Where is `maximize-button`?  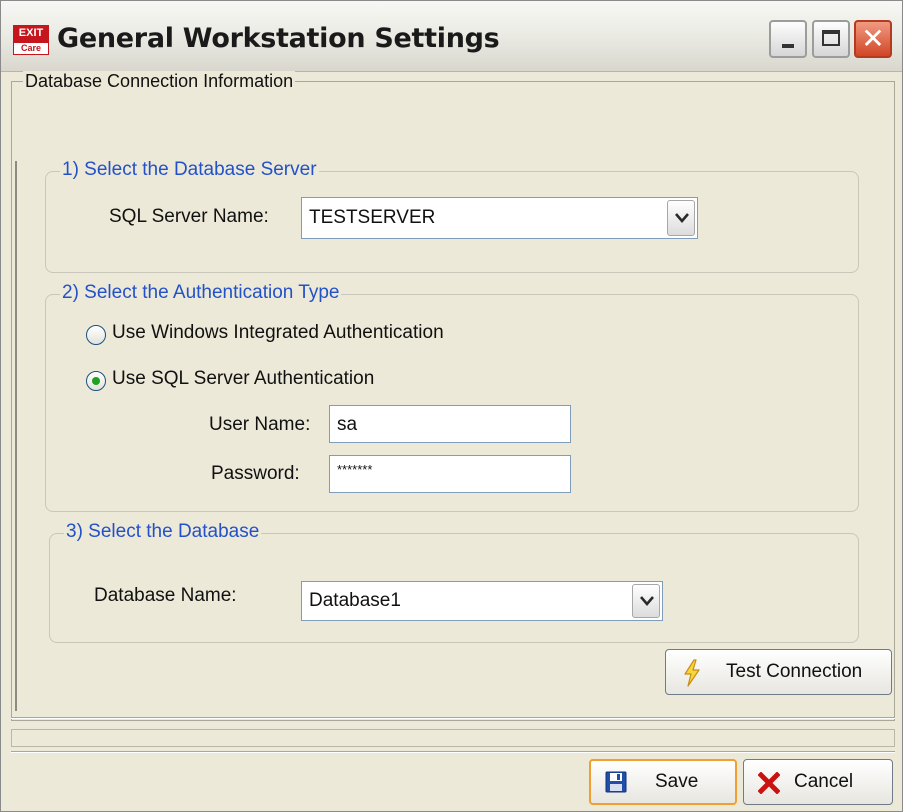
maximize-button is located at coordinates (831, 39).